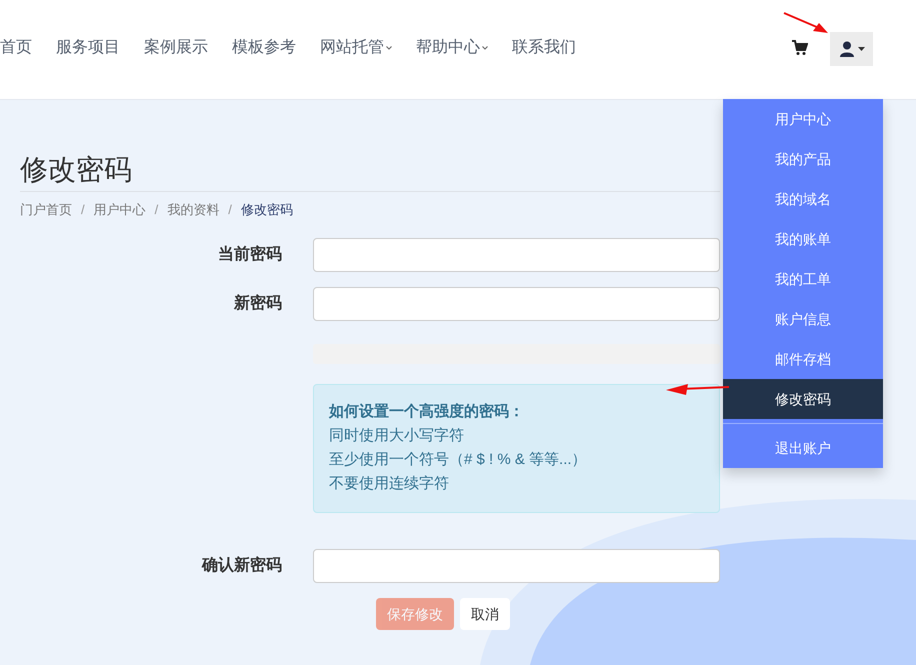  Describe the element at coordinates (120, 210) in the screenshot. I see `breadcrumb-item: 用户中心` at that location.